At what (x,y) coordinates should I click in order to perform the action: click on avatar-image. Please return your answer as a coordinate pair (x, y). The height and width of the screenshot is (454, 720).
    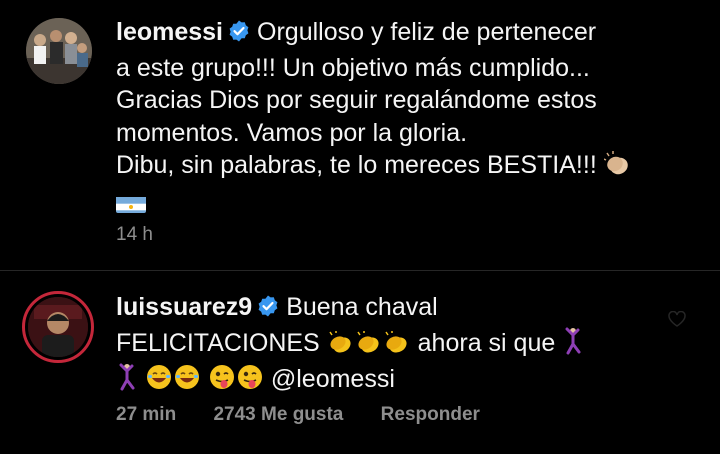
    Looking at the image, I should click on (58, 327).